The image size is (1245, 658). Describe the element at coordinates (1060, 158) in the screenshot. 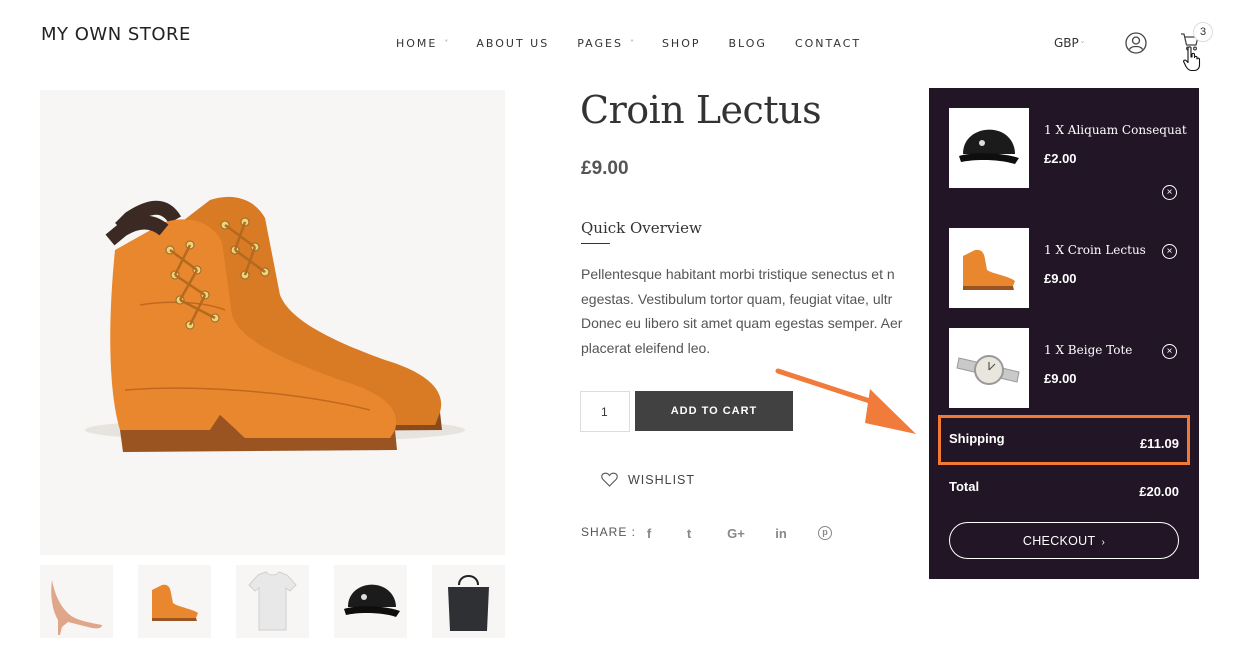

I see `cart-item-price: £2.00` at that location.